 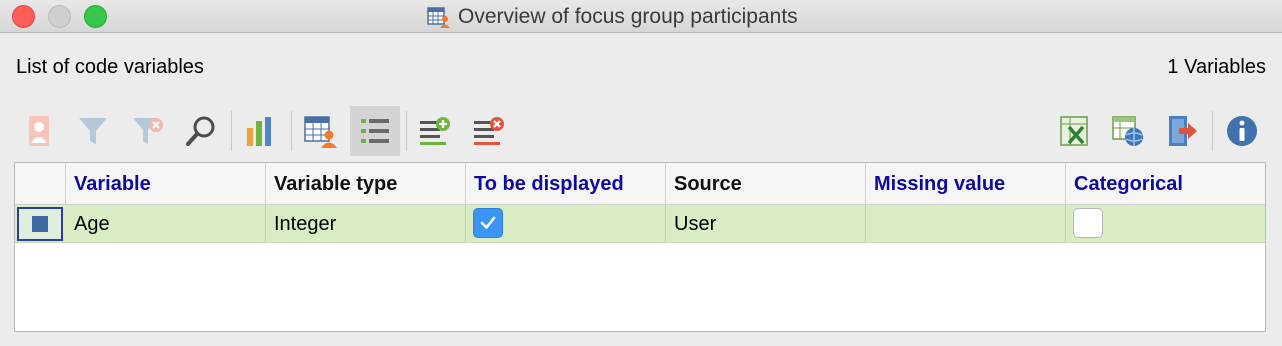 I want to click on column-header-missing-value: Missing value, so click(x=966, y=184).